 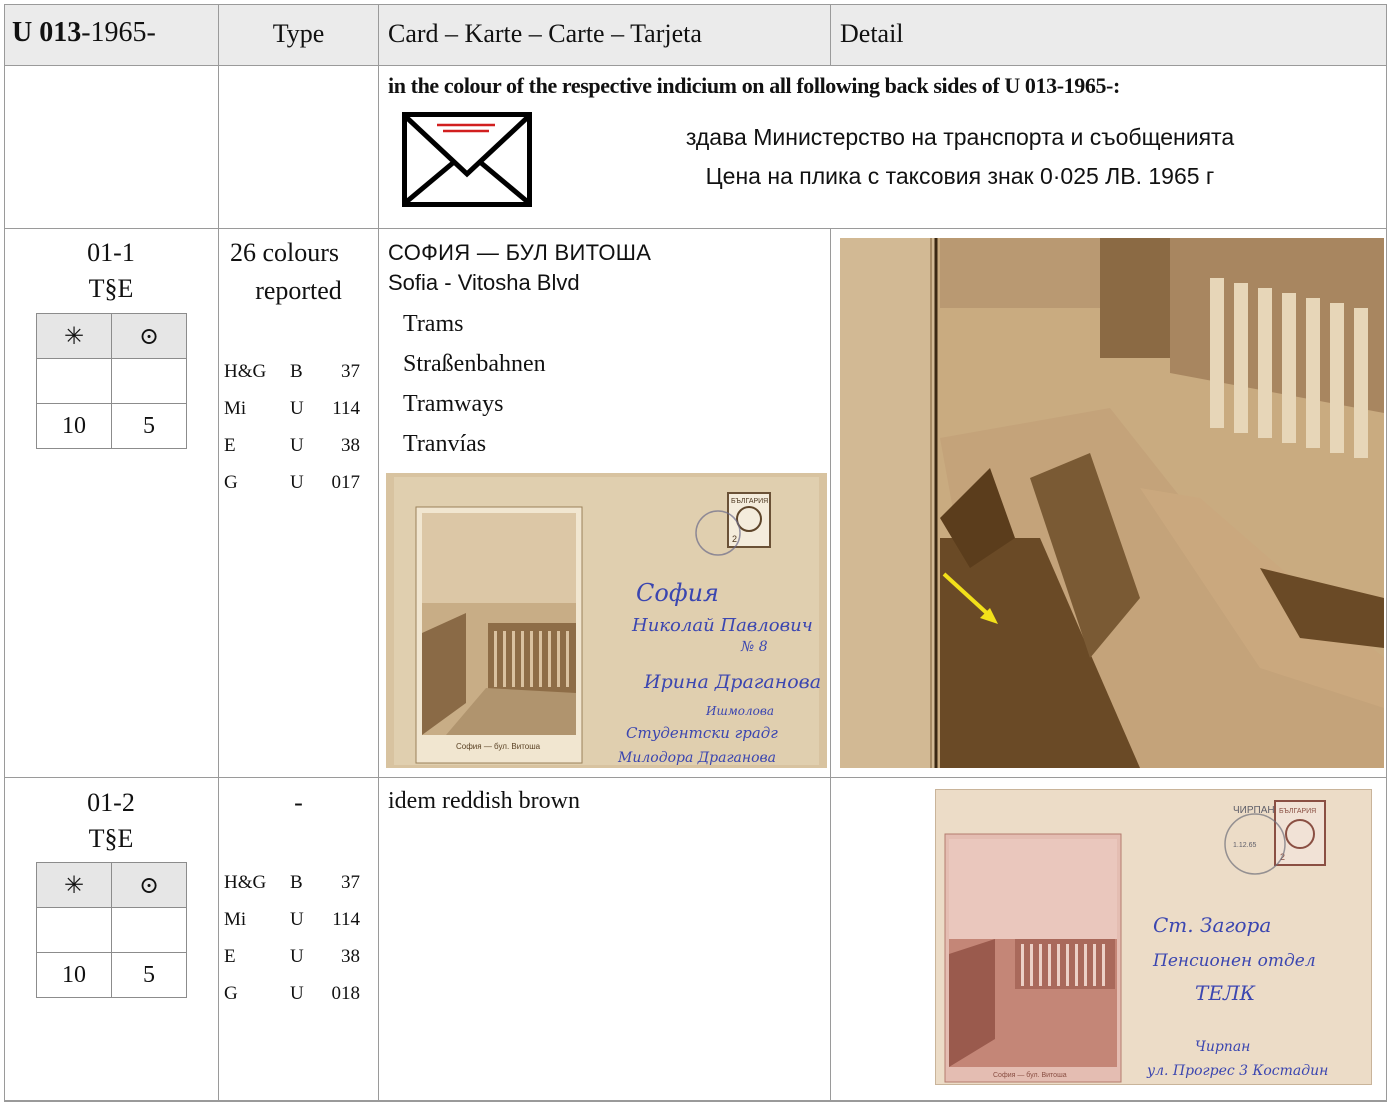 What do you see at coordinates (702, 733) in the screenshot?
I see `handwriting-sender: Студентски градг` at bounding box center [702, 733].